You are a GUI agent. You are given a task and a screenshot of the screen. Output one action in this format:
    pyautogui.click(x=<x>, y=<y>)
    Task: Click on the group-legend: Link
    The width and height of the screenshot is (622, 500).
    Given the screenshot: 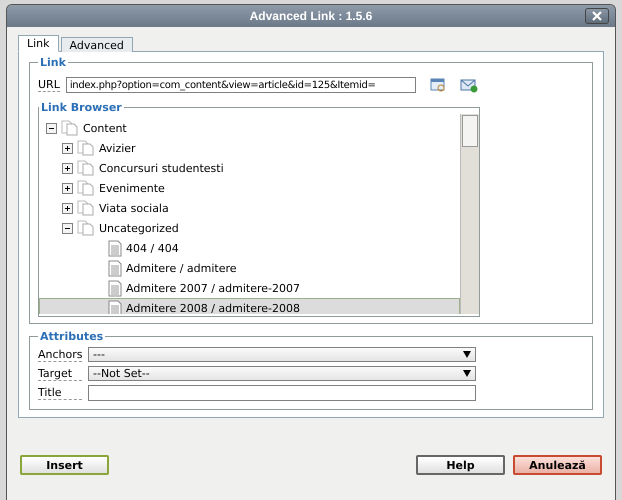 What is the action you would take?
    pyautogui.click(x=53, y=62)
    